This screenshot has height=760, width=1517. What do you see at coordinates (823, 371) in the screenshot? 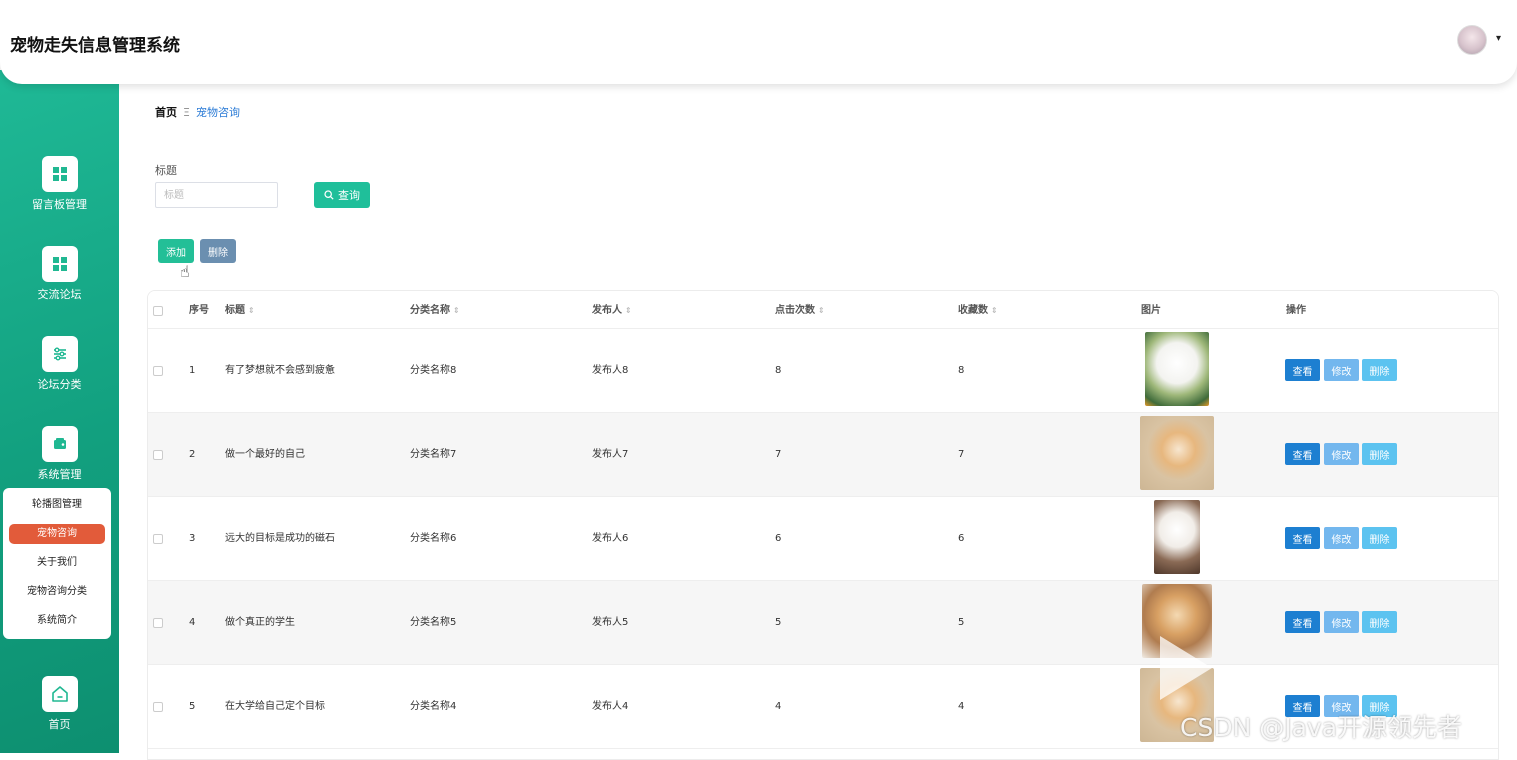
I see `table-row: 1 有了梦想就不会感到疲惫 分类名称8 发布人8 8 8 查看 修改 删除` at bounding box center [823, 371].